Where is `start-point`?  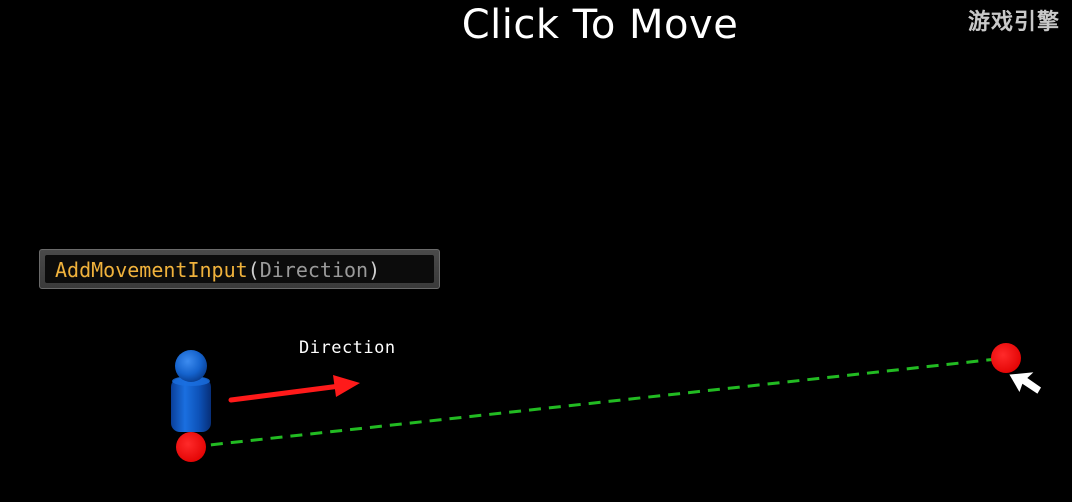
start-point is located at coordinates (191, 447).